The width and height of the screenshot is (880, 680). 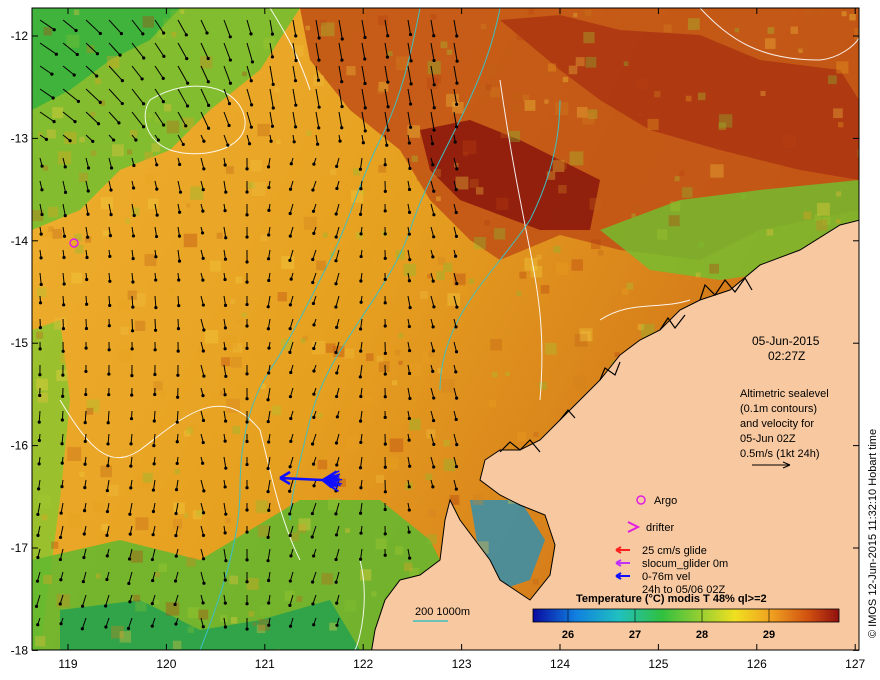 What do you see at coordinates (462, 664) in the screenshot?
I see `x-tick-label: 123` at bounding box center [462, 664].